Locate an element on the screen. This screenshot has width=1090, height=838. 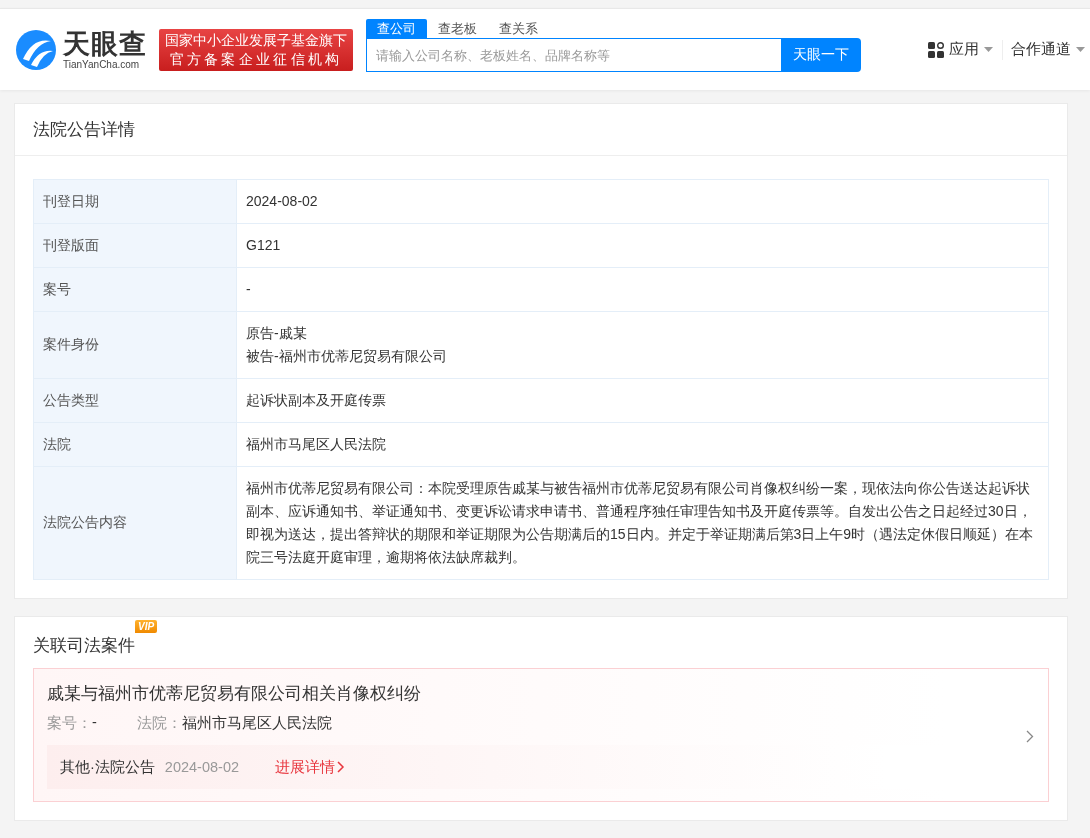
field-label: 刊登版面 is located at coordinates (135, 246).